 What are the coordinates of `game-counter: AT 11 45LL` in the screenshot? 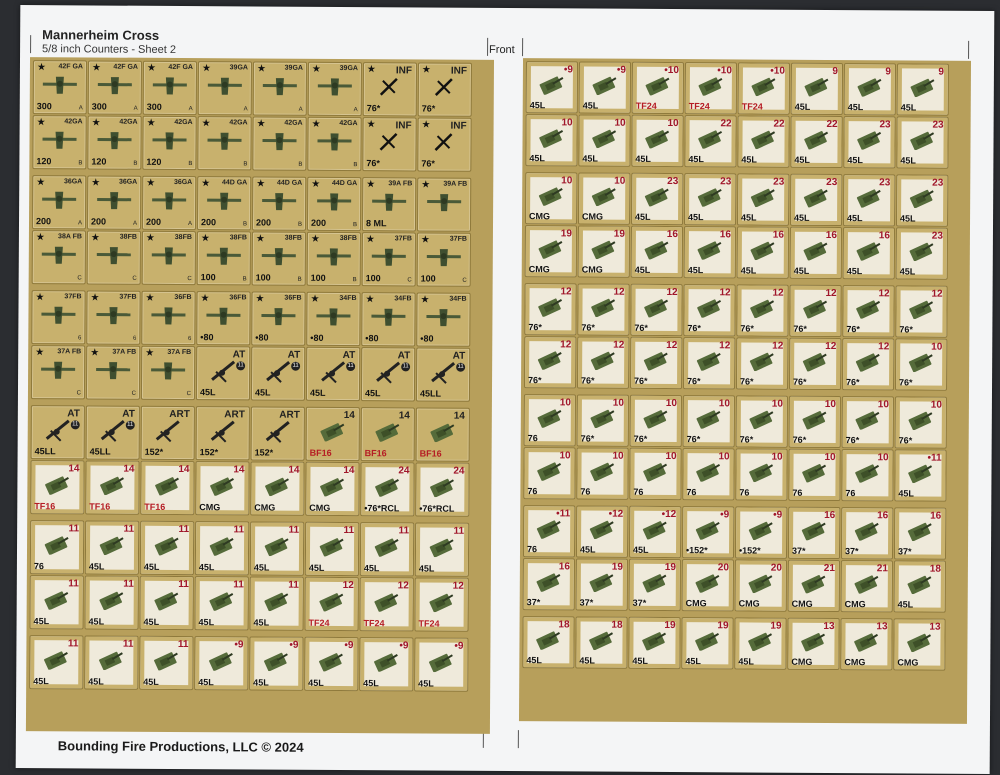 It's located at (57, 432).